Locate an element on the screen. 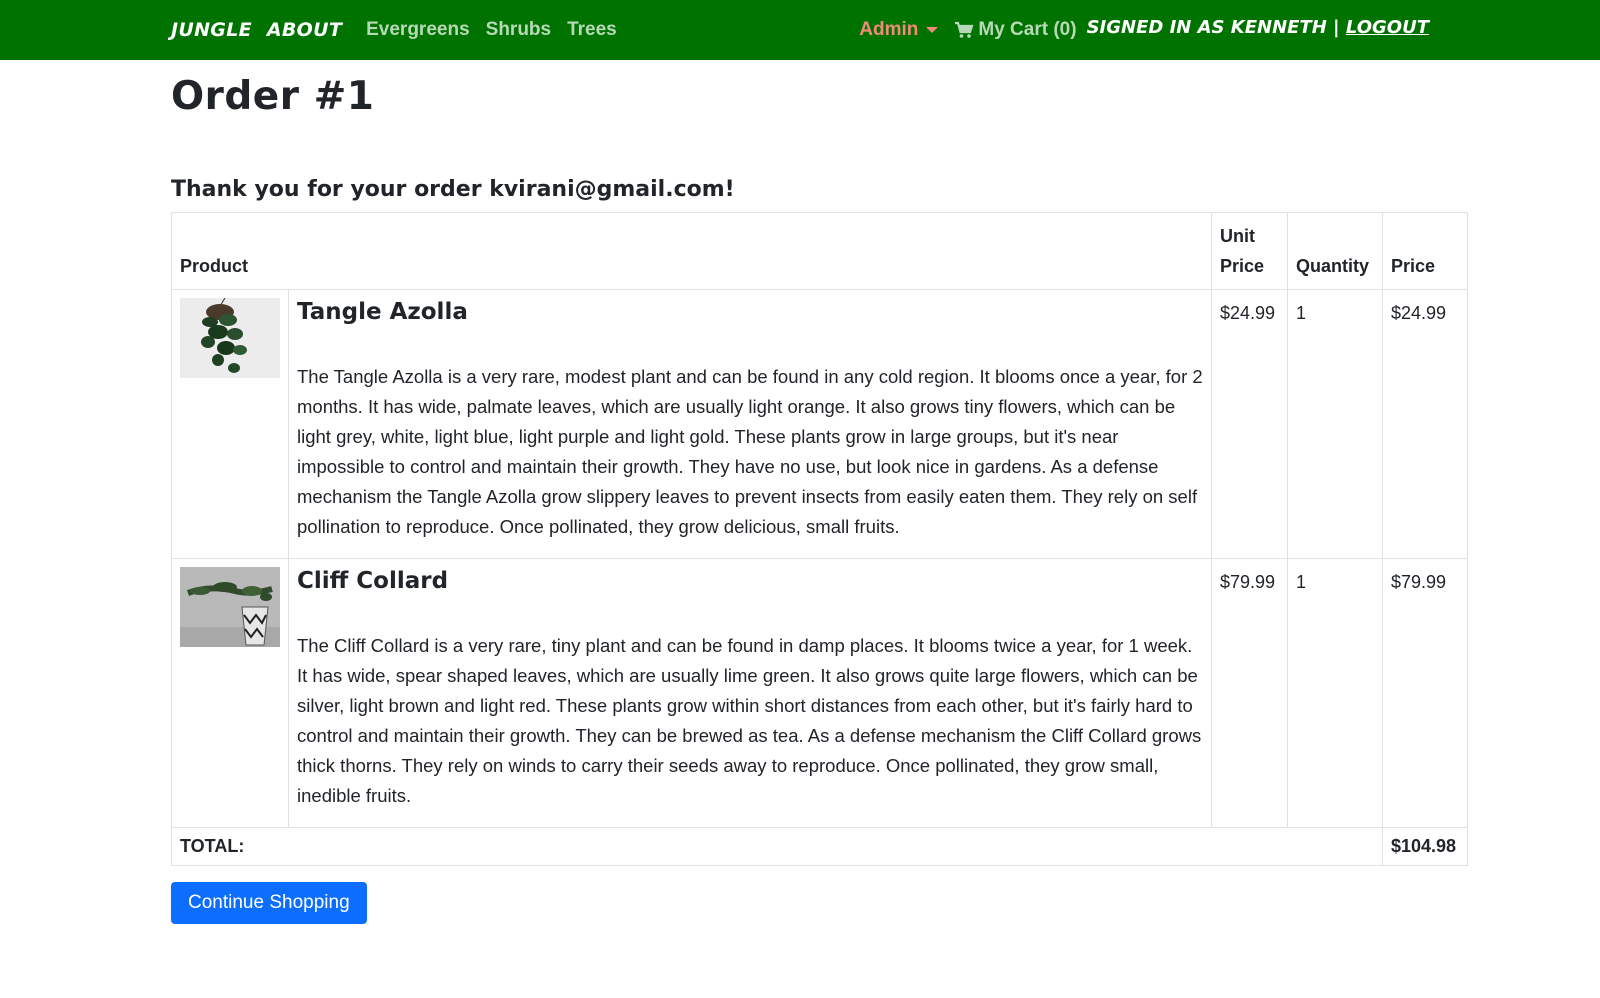 Image resolution: width=1600 pixels, height=998 pixels. total-value: $104.98 is located at coordinates (1425, 846).